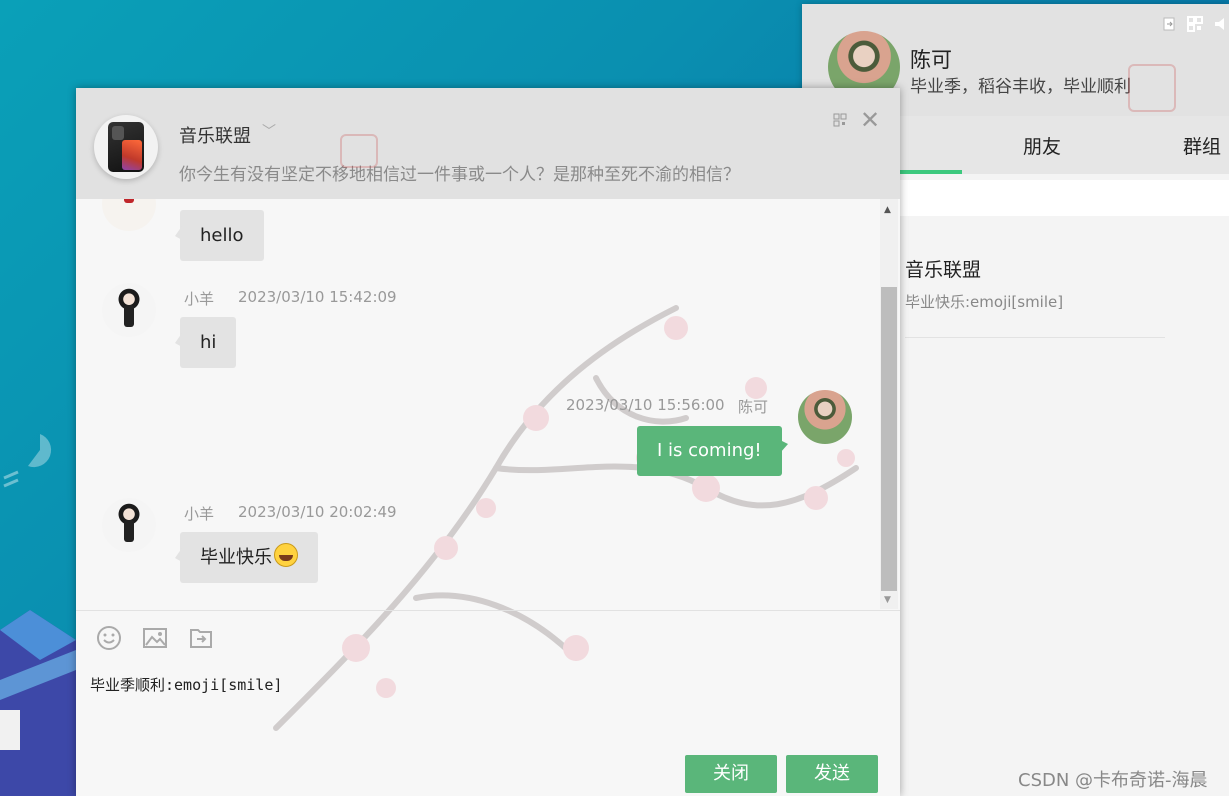 Image resolution: width=1229 pixels, height=796 pixels. I want to click on message-sender: 陈可, so click(753, 407).